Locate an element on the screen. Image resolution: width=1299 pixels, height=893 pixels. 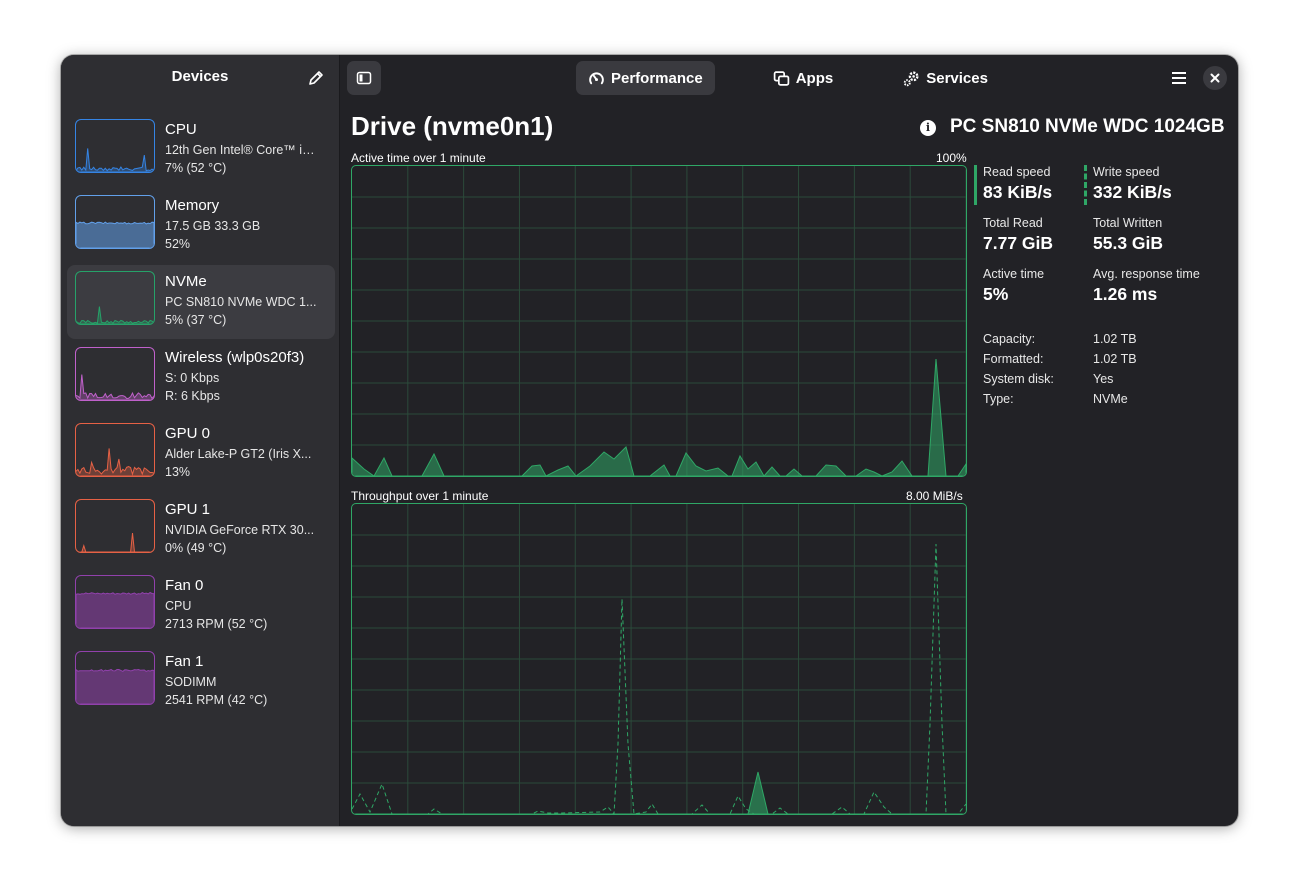
sidebar-device-item: NVMe PC SN810 NVMe WDC 1... 5% (37 °C) is located at coordinates (201, 302).